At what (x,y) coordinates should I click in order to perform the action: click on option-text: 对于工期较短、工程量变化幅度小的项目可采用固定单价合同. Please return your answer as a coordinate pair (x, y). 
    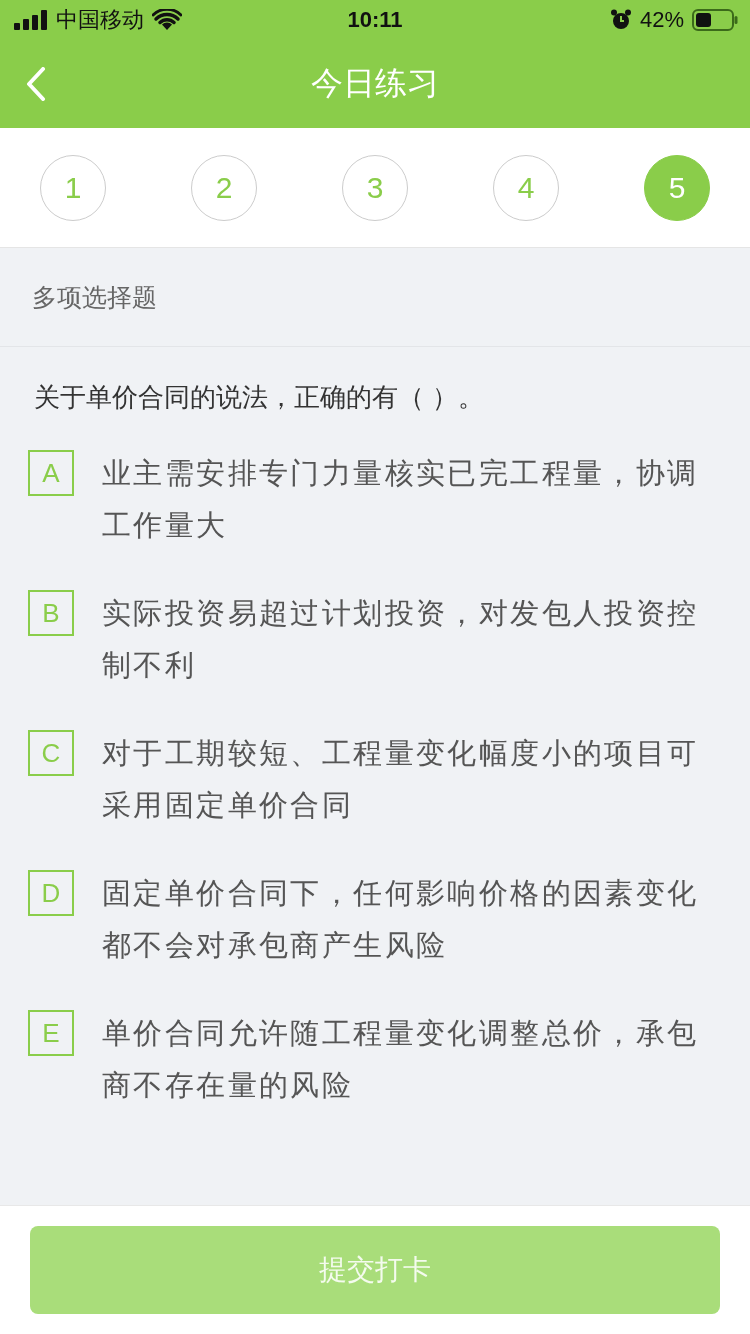
    Looking at the image, I should click on (405, 779).